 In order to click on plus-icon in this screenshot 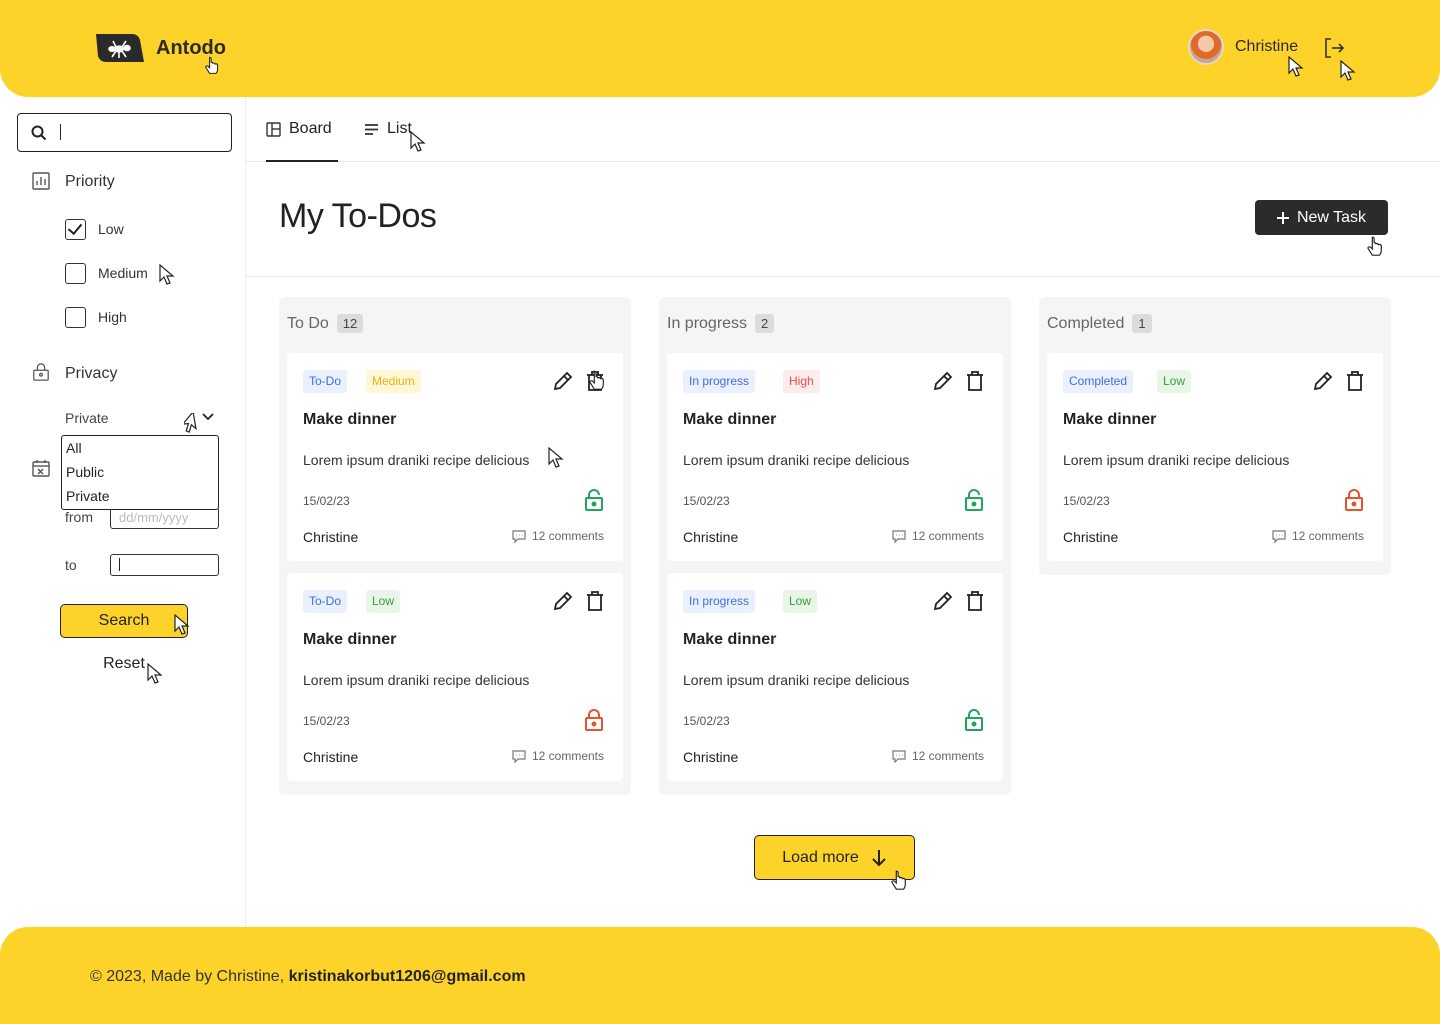, I will do `click(1282, 217)`.